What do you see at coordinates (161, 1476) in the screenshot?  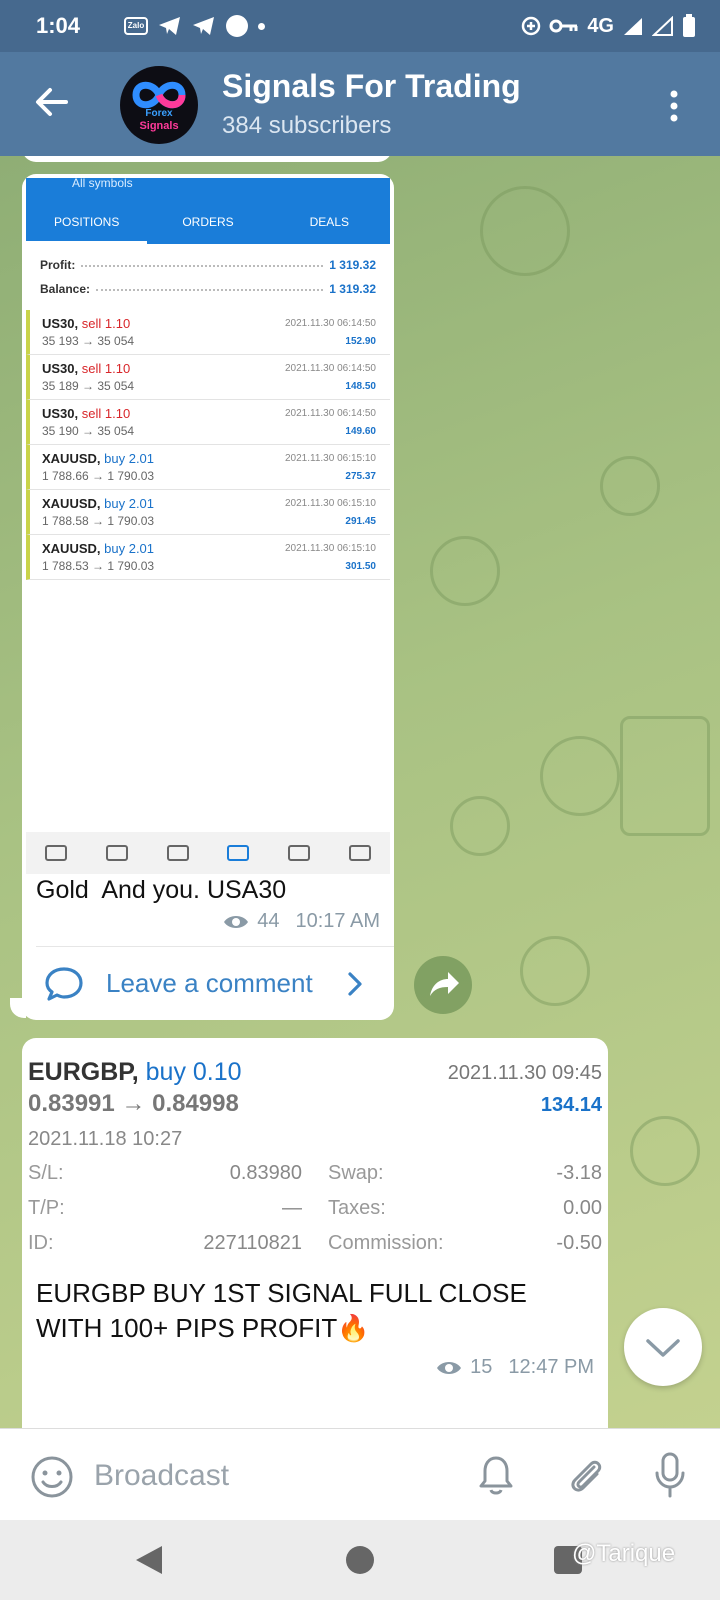 I see `broadcast-input: Broadcast` at bounding box center [161, 1476].